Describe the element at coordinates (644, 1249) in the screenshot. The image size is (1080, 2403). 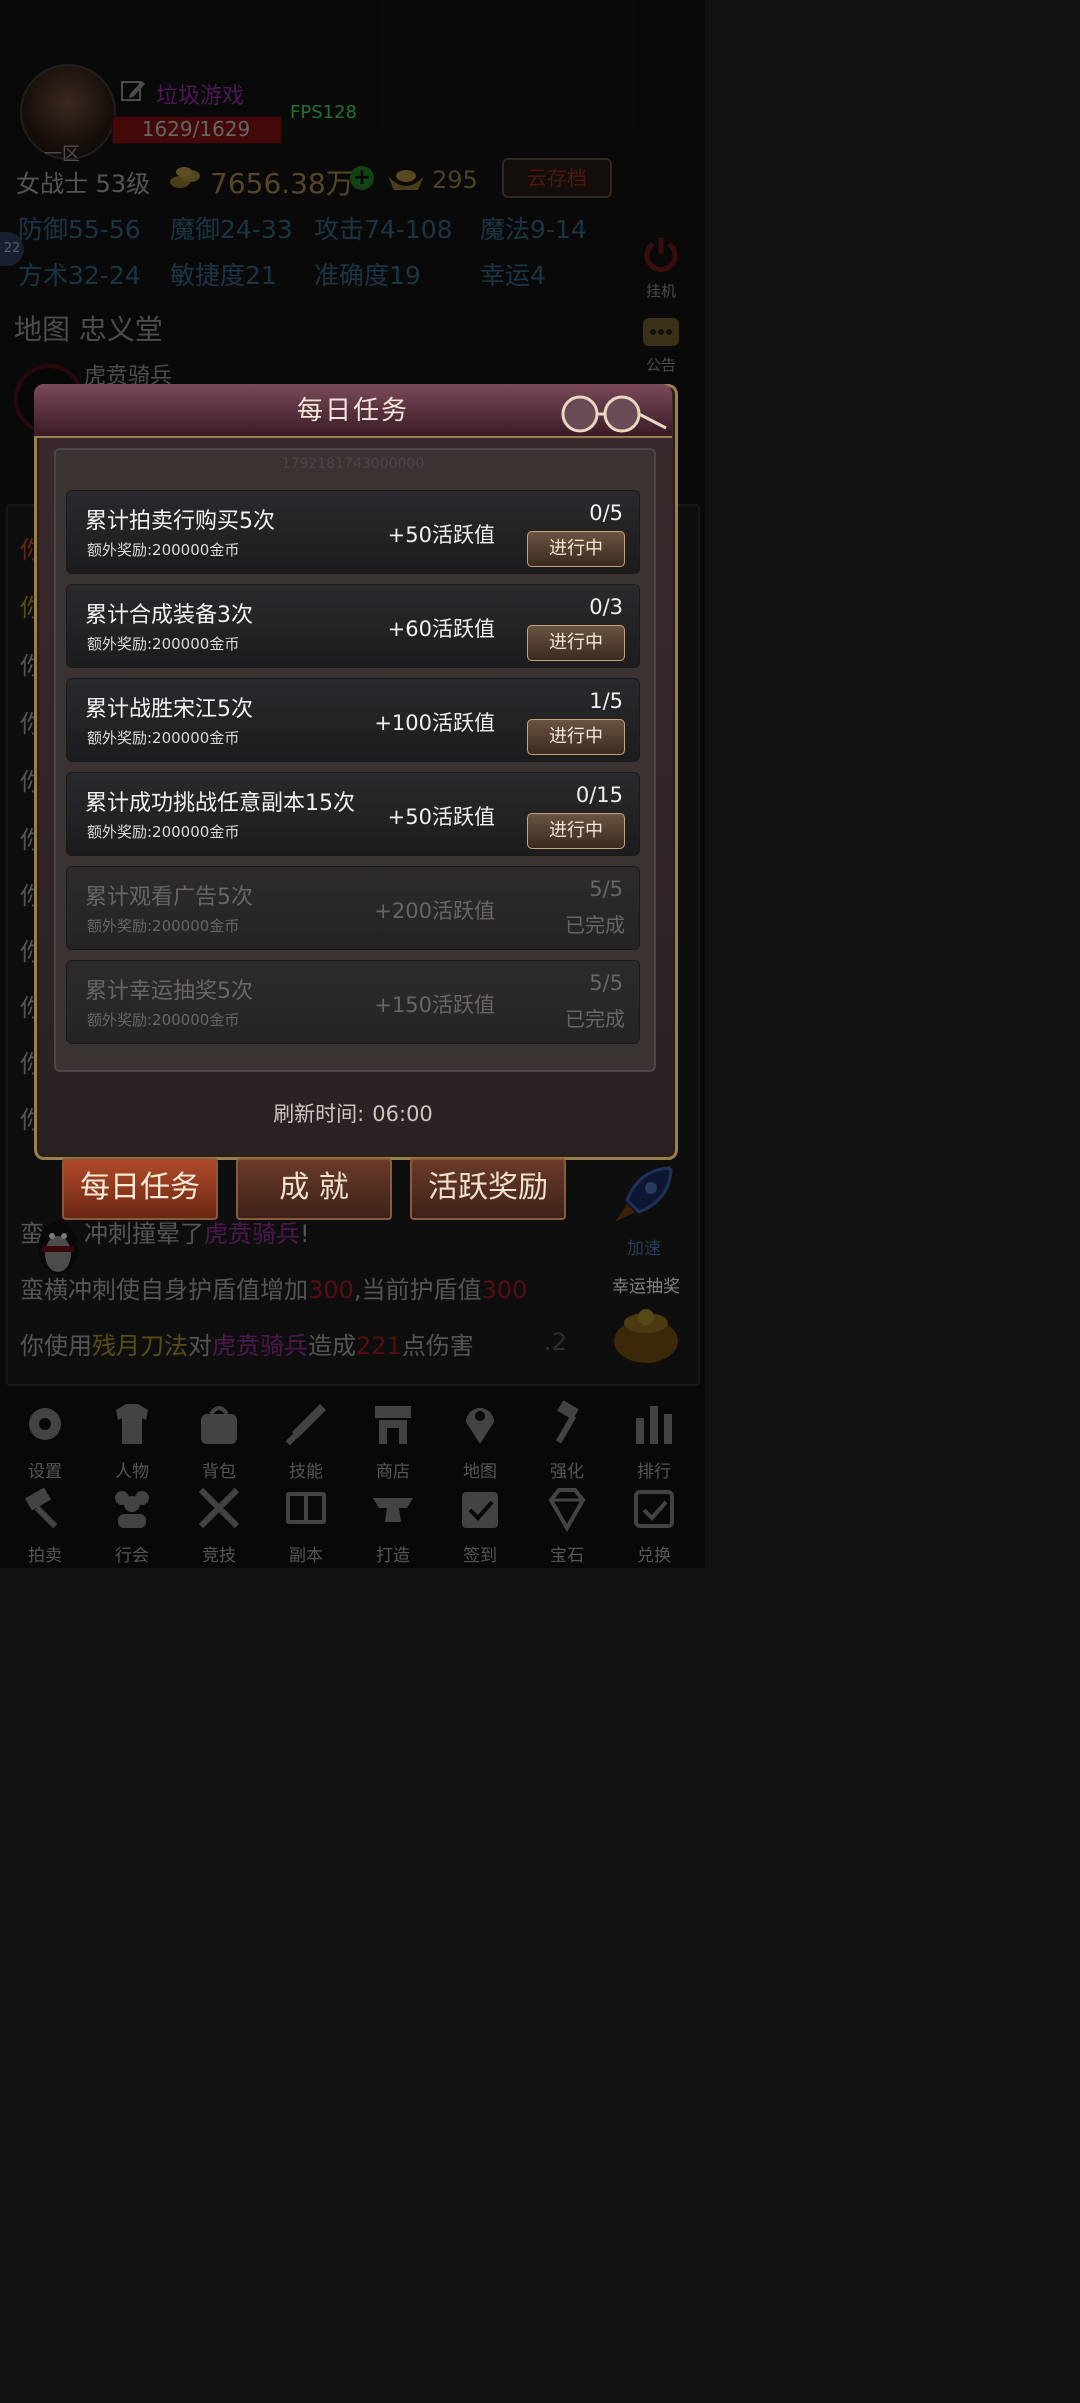
I see `speed-label: 加速` at that location.